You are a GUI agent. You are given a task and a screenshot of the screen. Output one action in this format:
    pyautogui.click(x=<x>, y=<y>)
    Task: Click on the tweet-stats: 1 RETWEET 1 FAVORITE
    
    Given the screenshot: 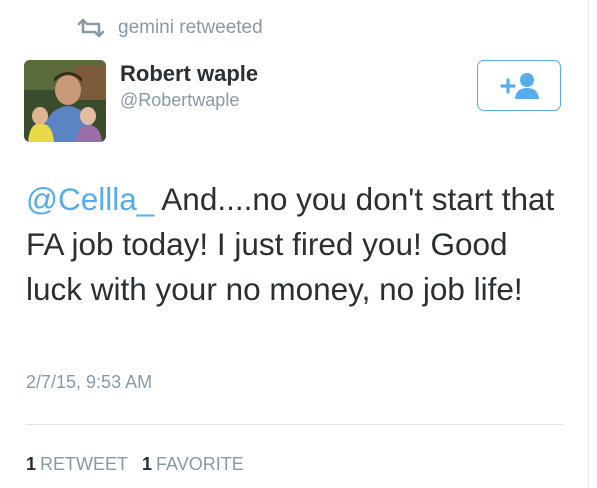 What is the action you would take?
    pyautogui.click(x=135, y=464)
    